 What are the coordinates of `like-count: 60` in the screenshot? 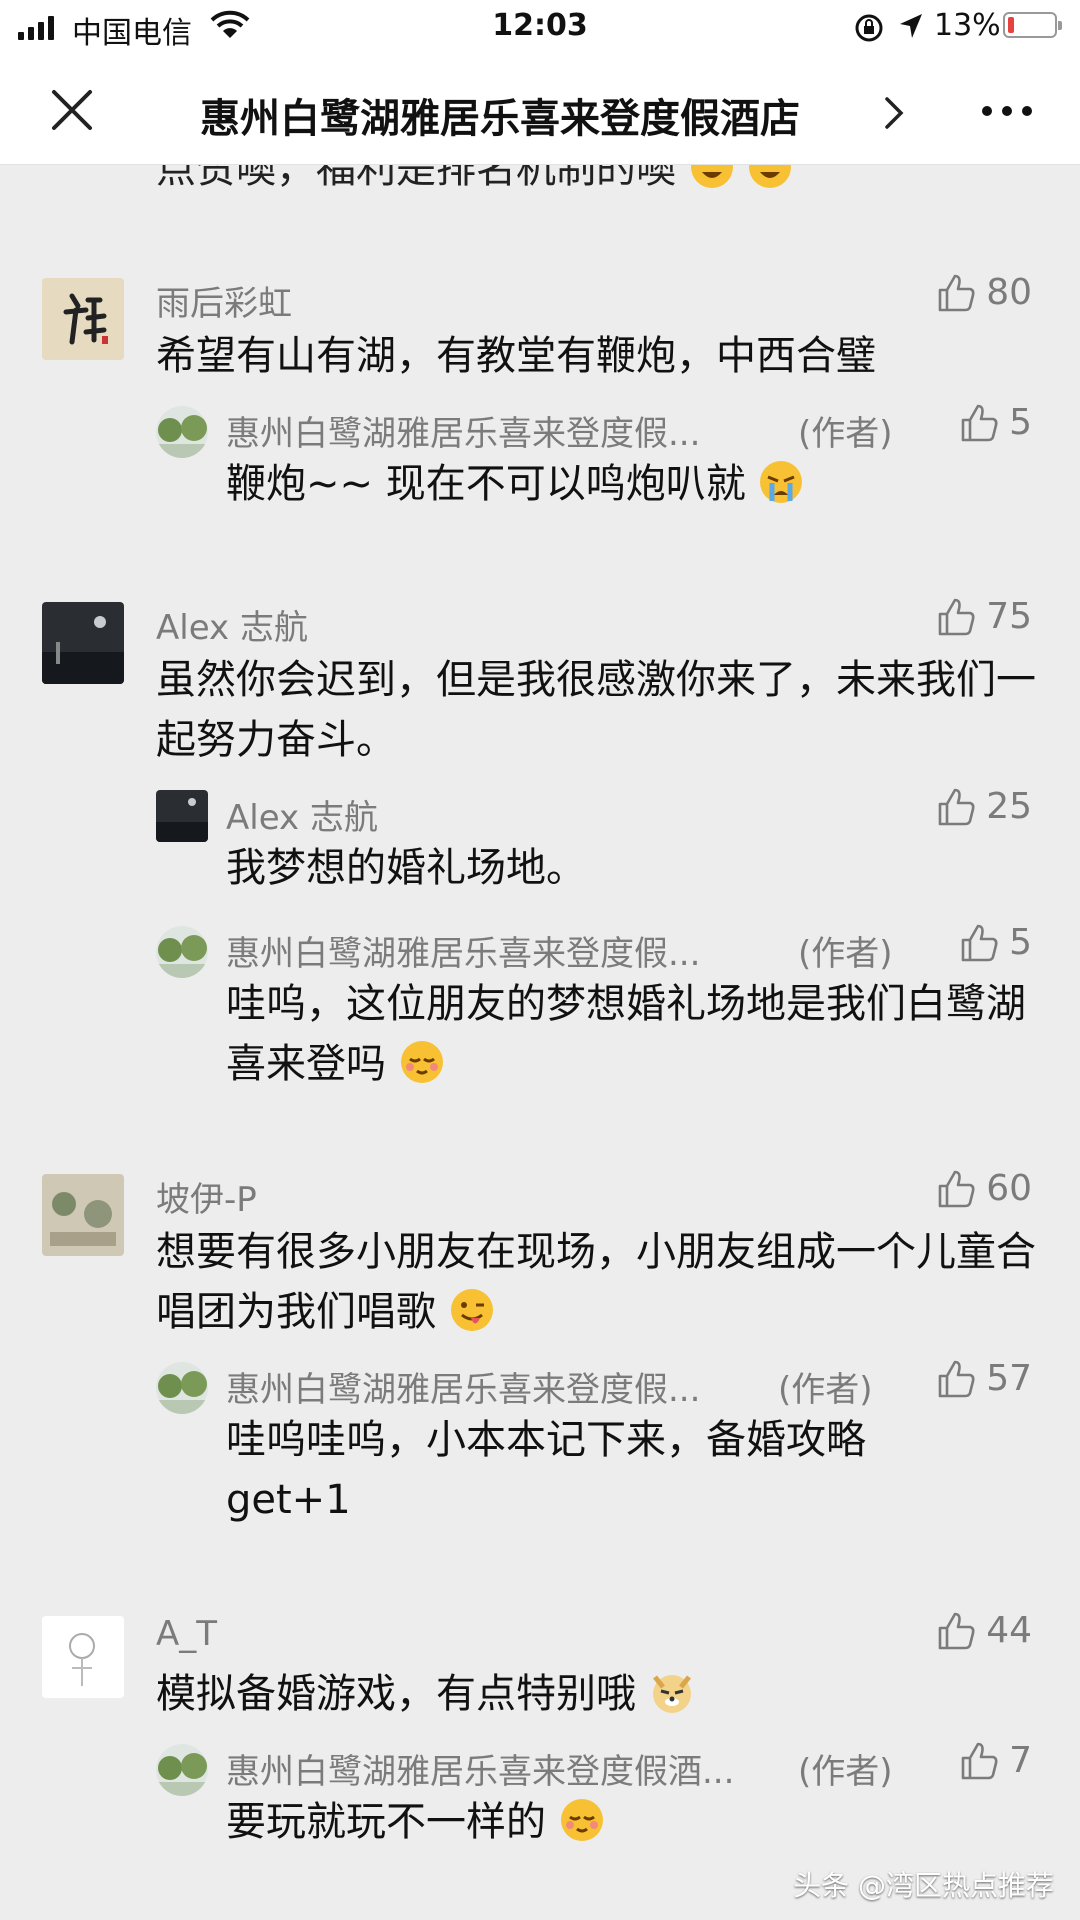 It's located at (1009, 1188).